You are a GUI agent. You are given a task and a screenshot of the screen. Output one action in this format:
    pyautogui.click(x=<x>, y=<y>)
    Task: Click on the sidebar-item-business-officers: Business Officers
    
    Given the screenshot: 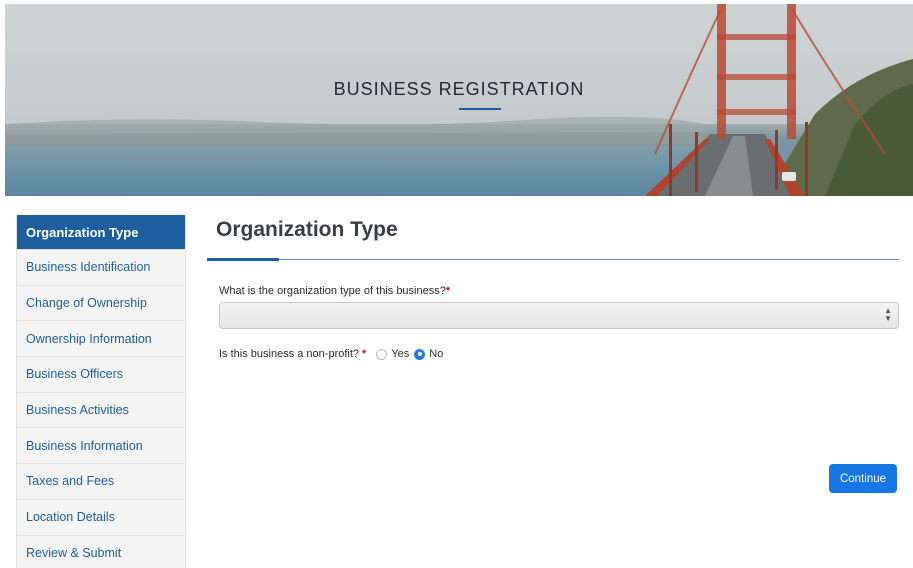 What is the action you would take?
    pyautogui.click(x=101, y=375)
    